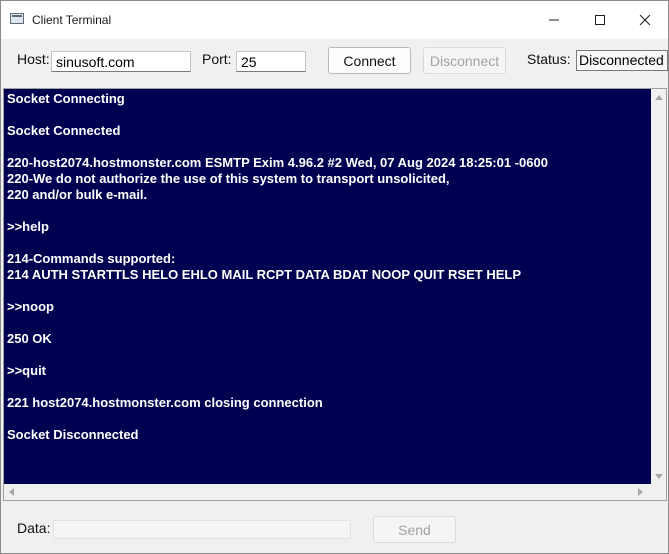 The width and height of the screenshot is (669, 554). Describe the element at coordinates (66, 98) in the screenshot. I see `terminal-line: Socket Connecting` at that location.